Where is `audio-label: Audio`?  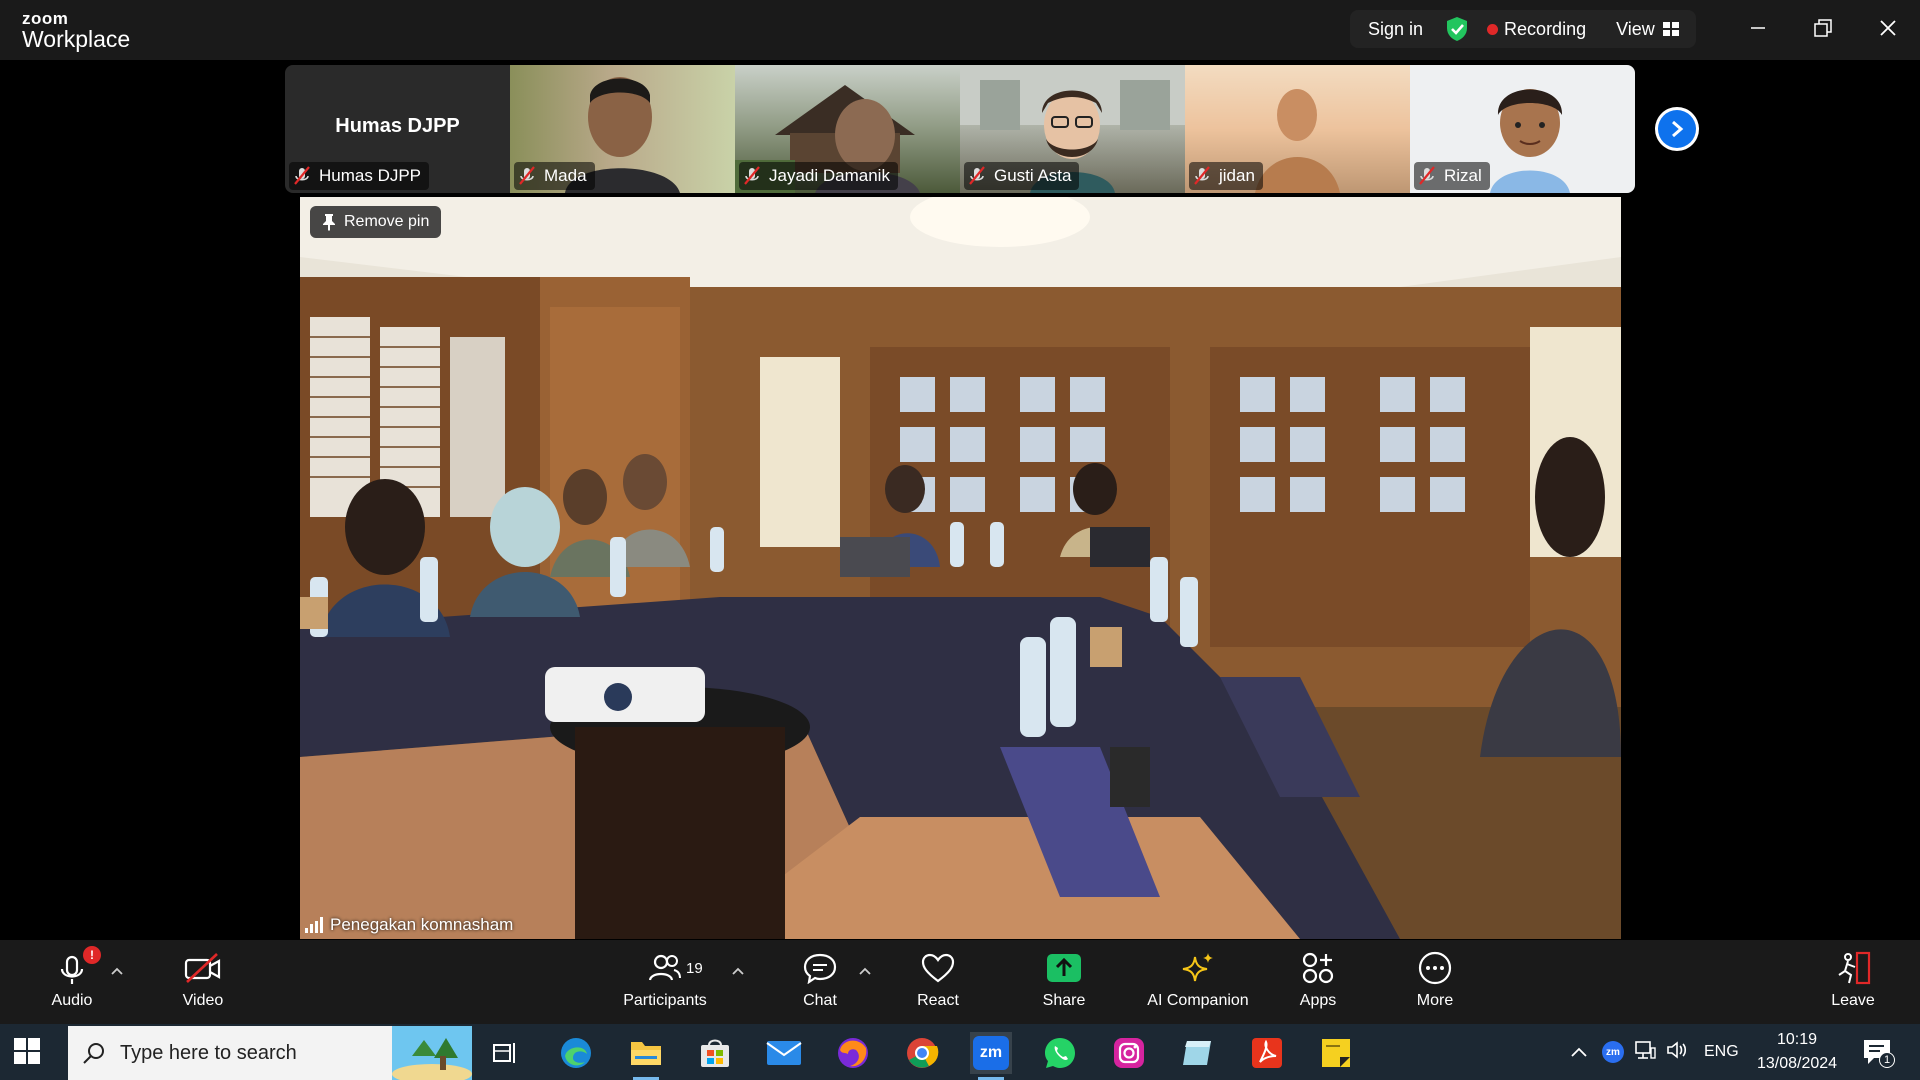
audio-label: Audio is located at coordinates (72, 1000).